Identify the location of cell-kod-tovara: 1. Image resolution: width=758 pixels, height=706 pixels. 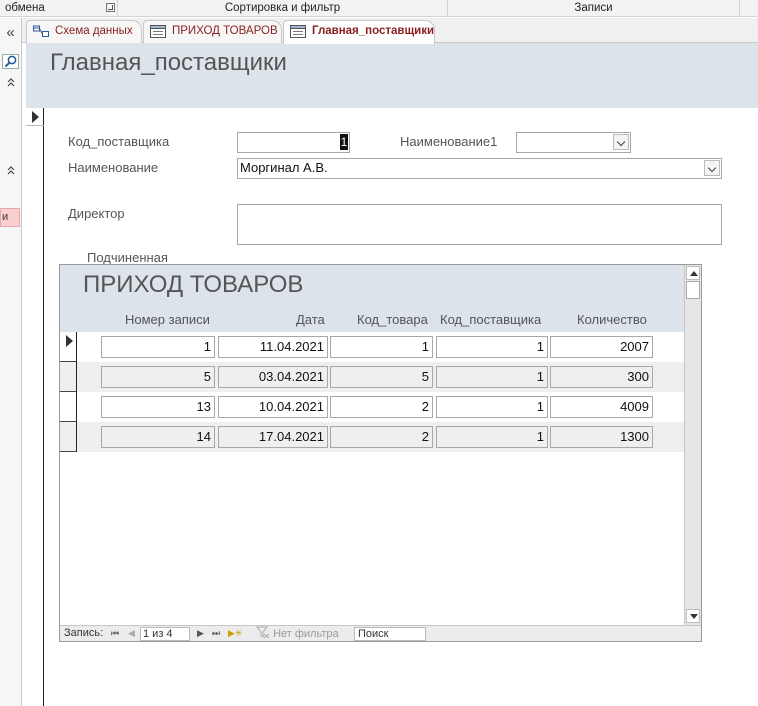
(381, 347).